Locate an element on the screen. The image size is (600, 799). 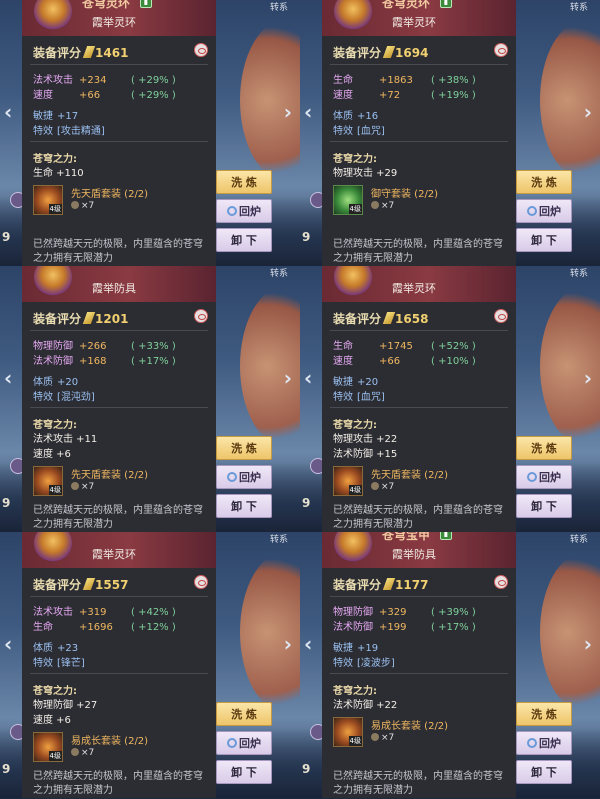
description-line: 已然跨越天元的极限，内里蕴含的苍穹 is located at coordinates (418, 510).